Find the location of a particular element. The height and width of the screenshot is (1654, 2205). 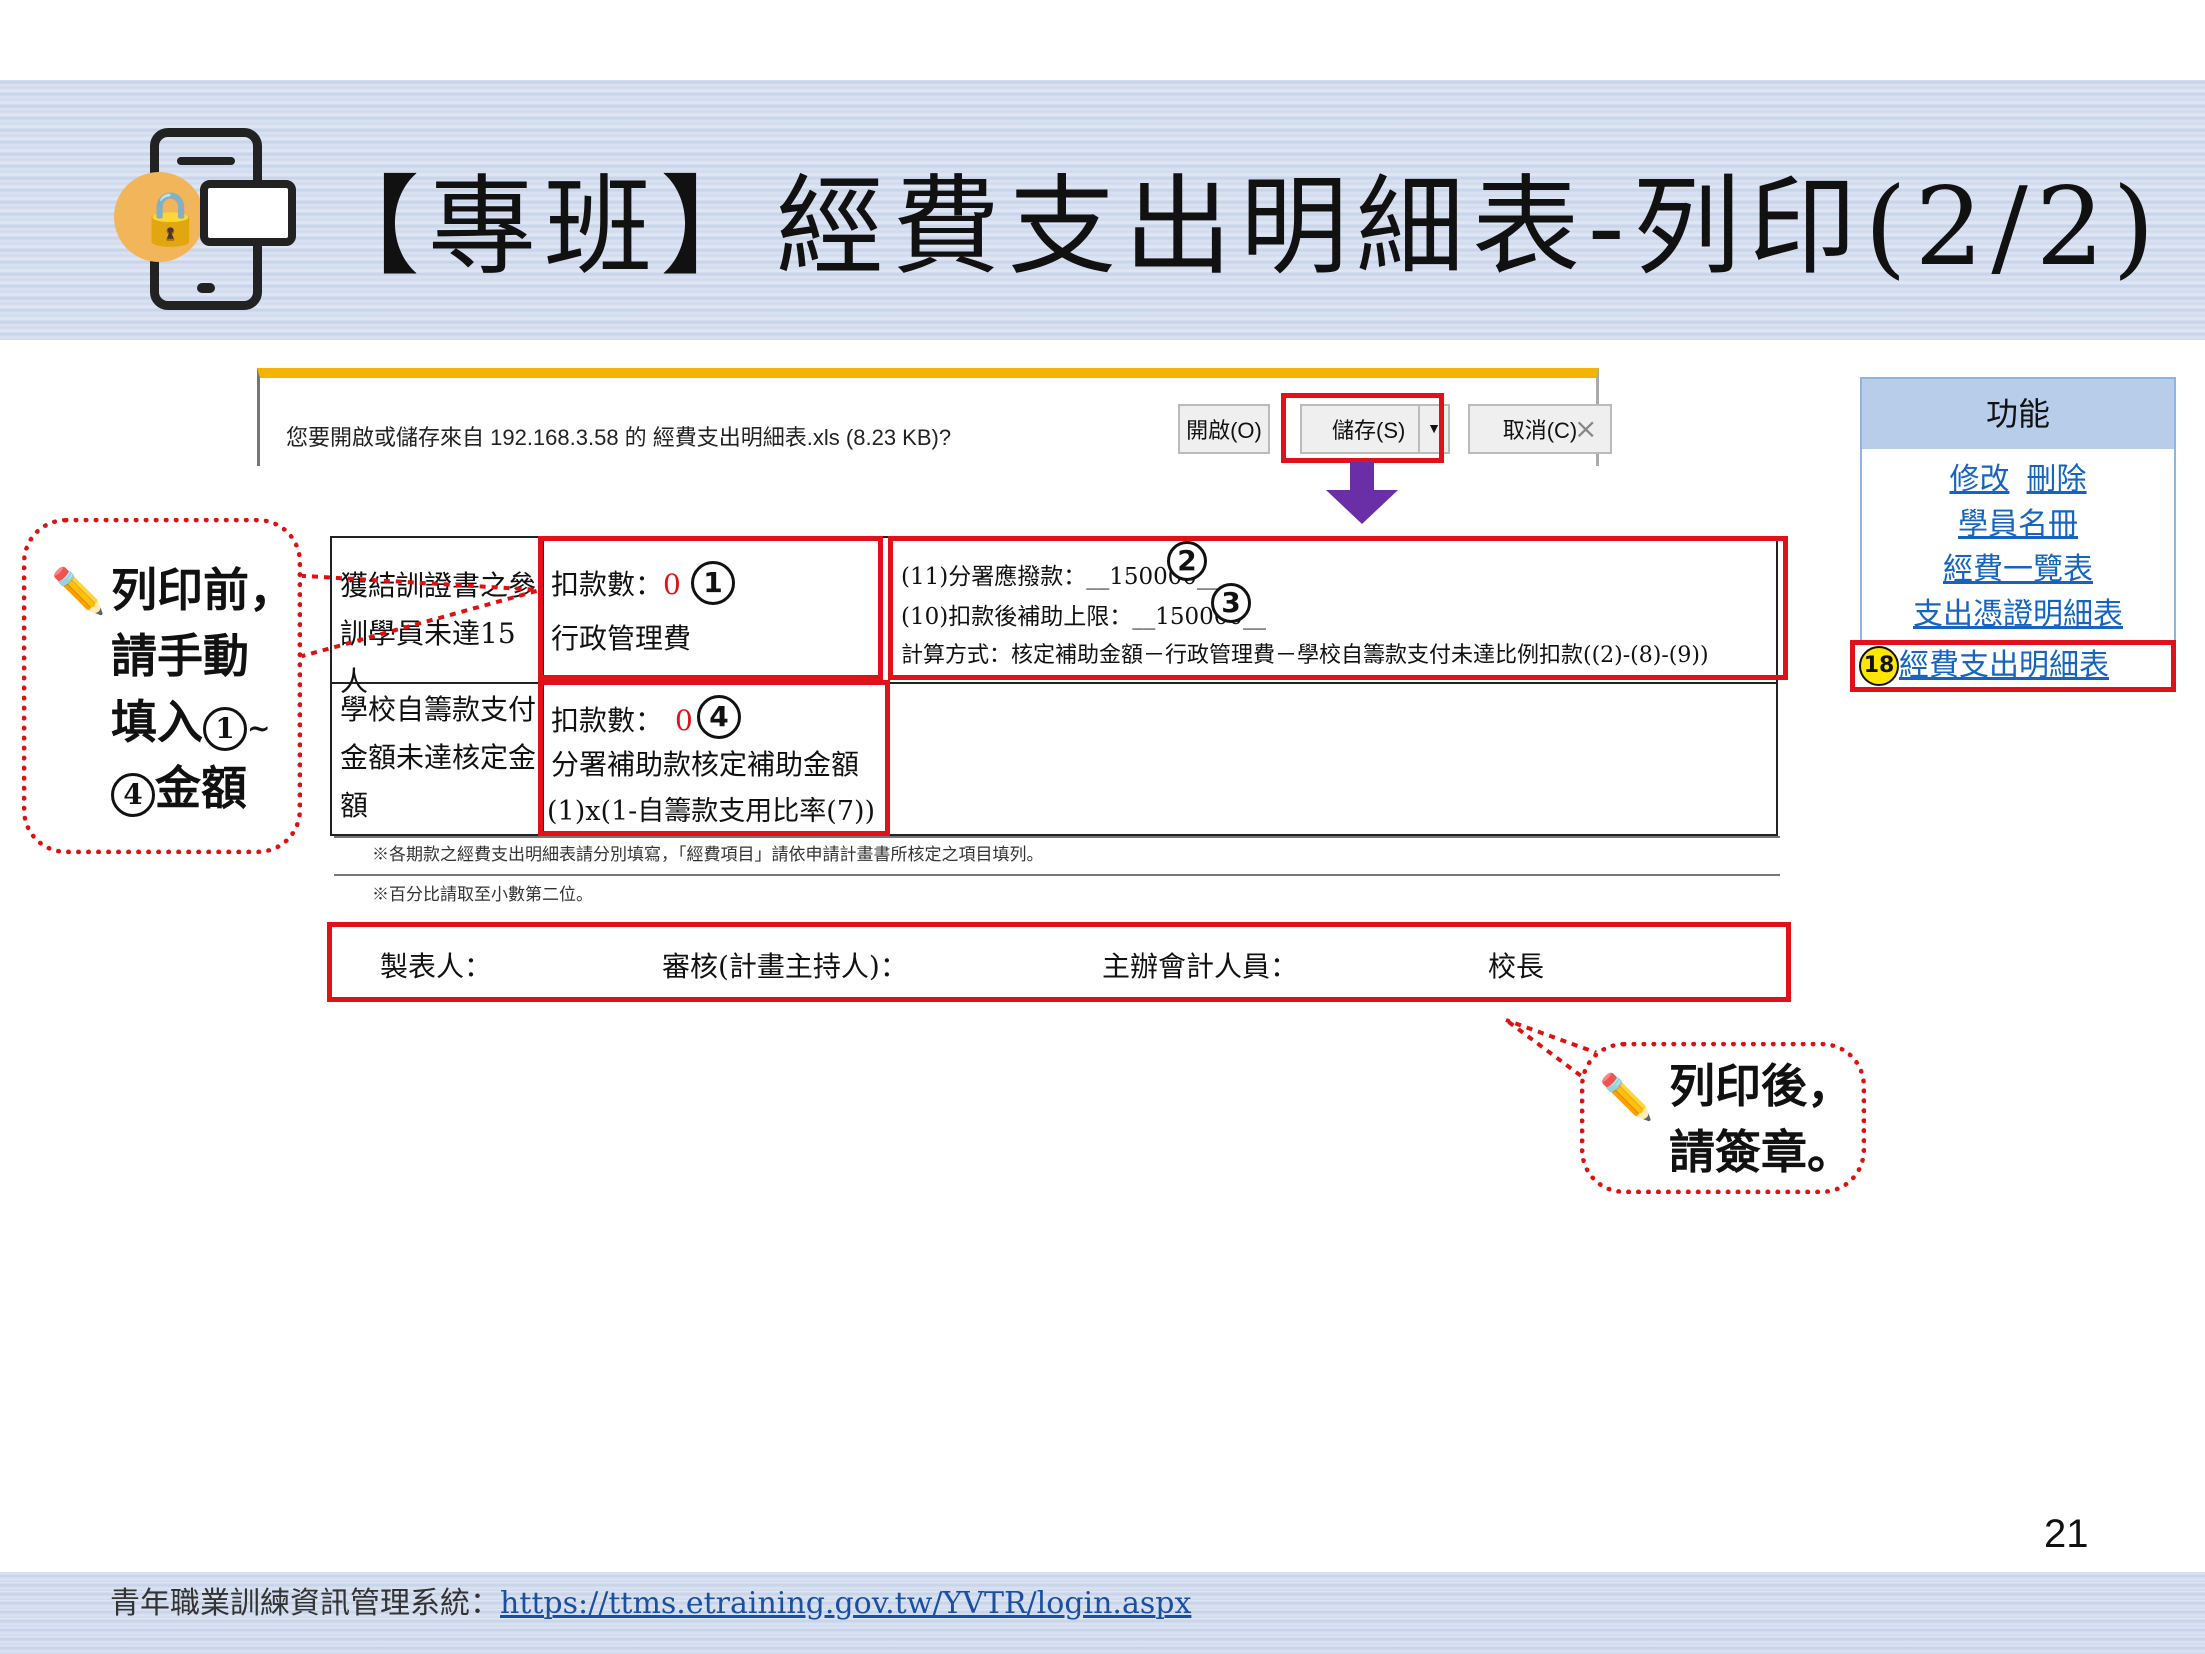

deduct-value-1: 0 is located at coordinates (672, 584).